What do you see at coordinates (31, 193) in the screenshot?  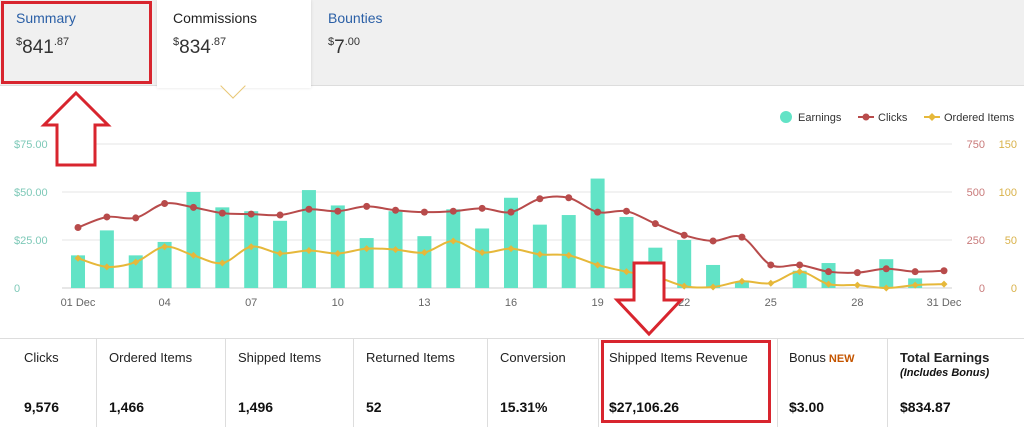 I see `y-tick-label-left: $50.00` at bounding box center [31, 193].